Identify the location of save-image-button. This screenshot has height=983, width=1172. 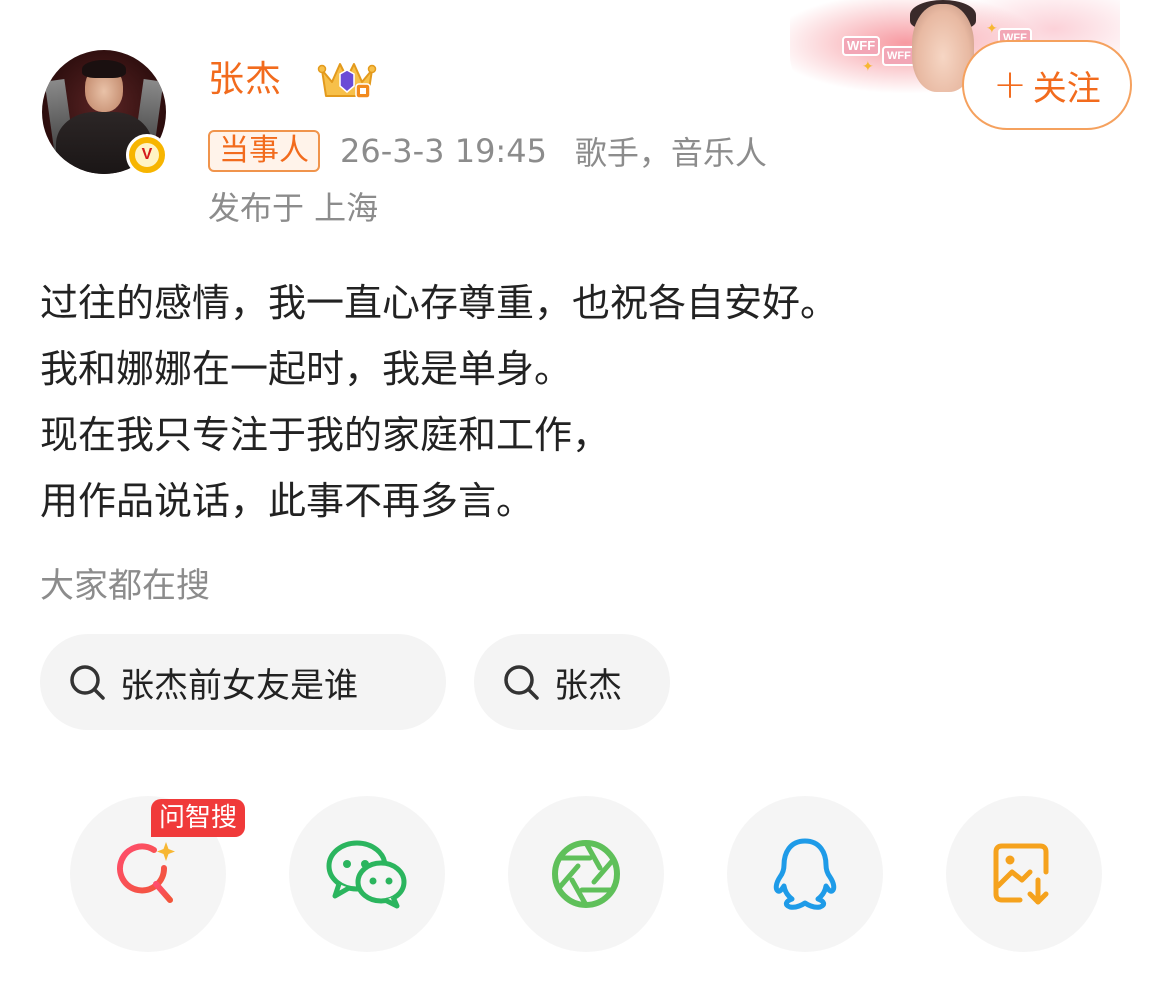
(1024, 874).